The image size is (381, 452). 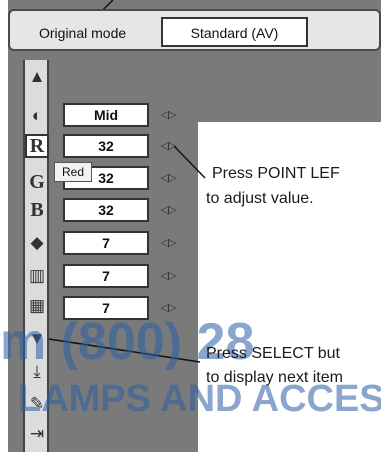 What do you see at coordinates (37, 243) in the screenshot?
I see `color-cube-icon: ◆` at bounding box center [37, 243].